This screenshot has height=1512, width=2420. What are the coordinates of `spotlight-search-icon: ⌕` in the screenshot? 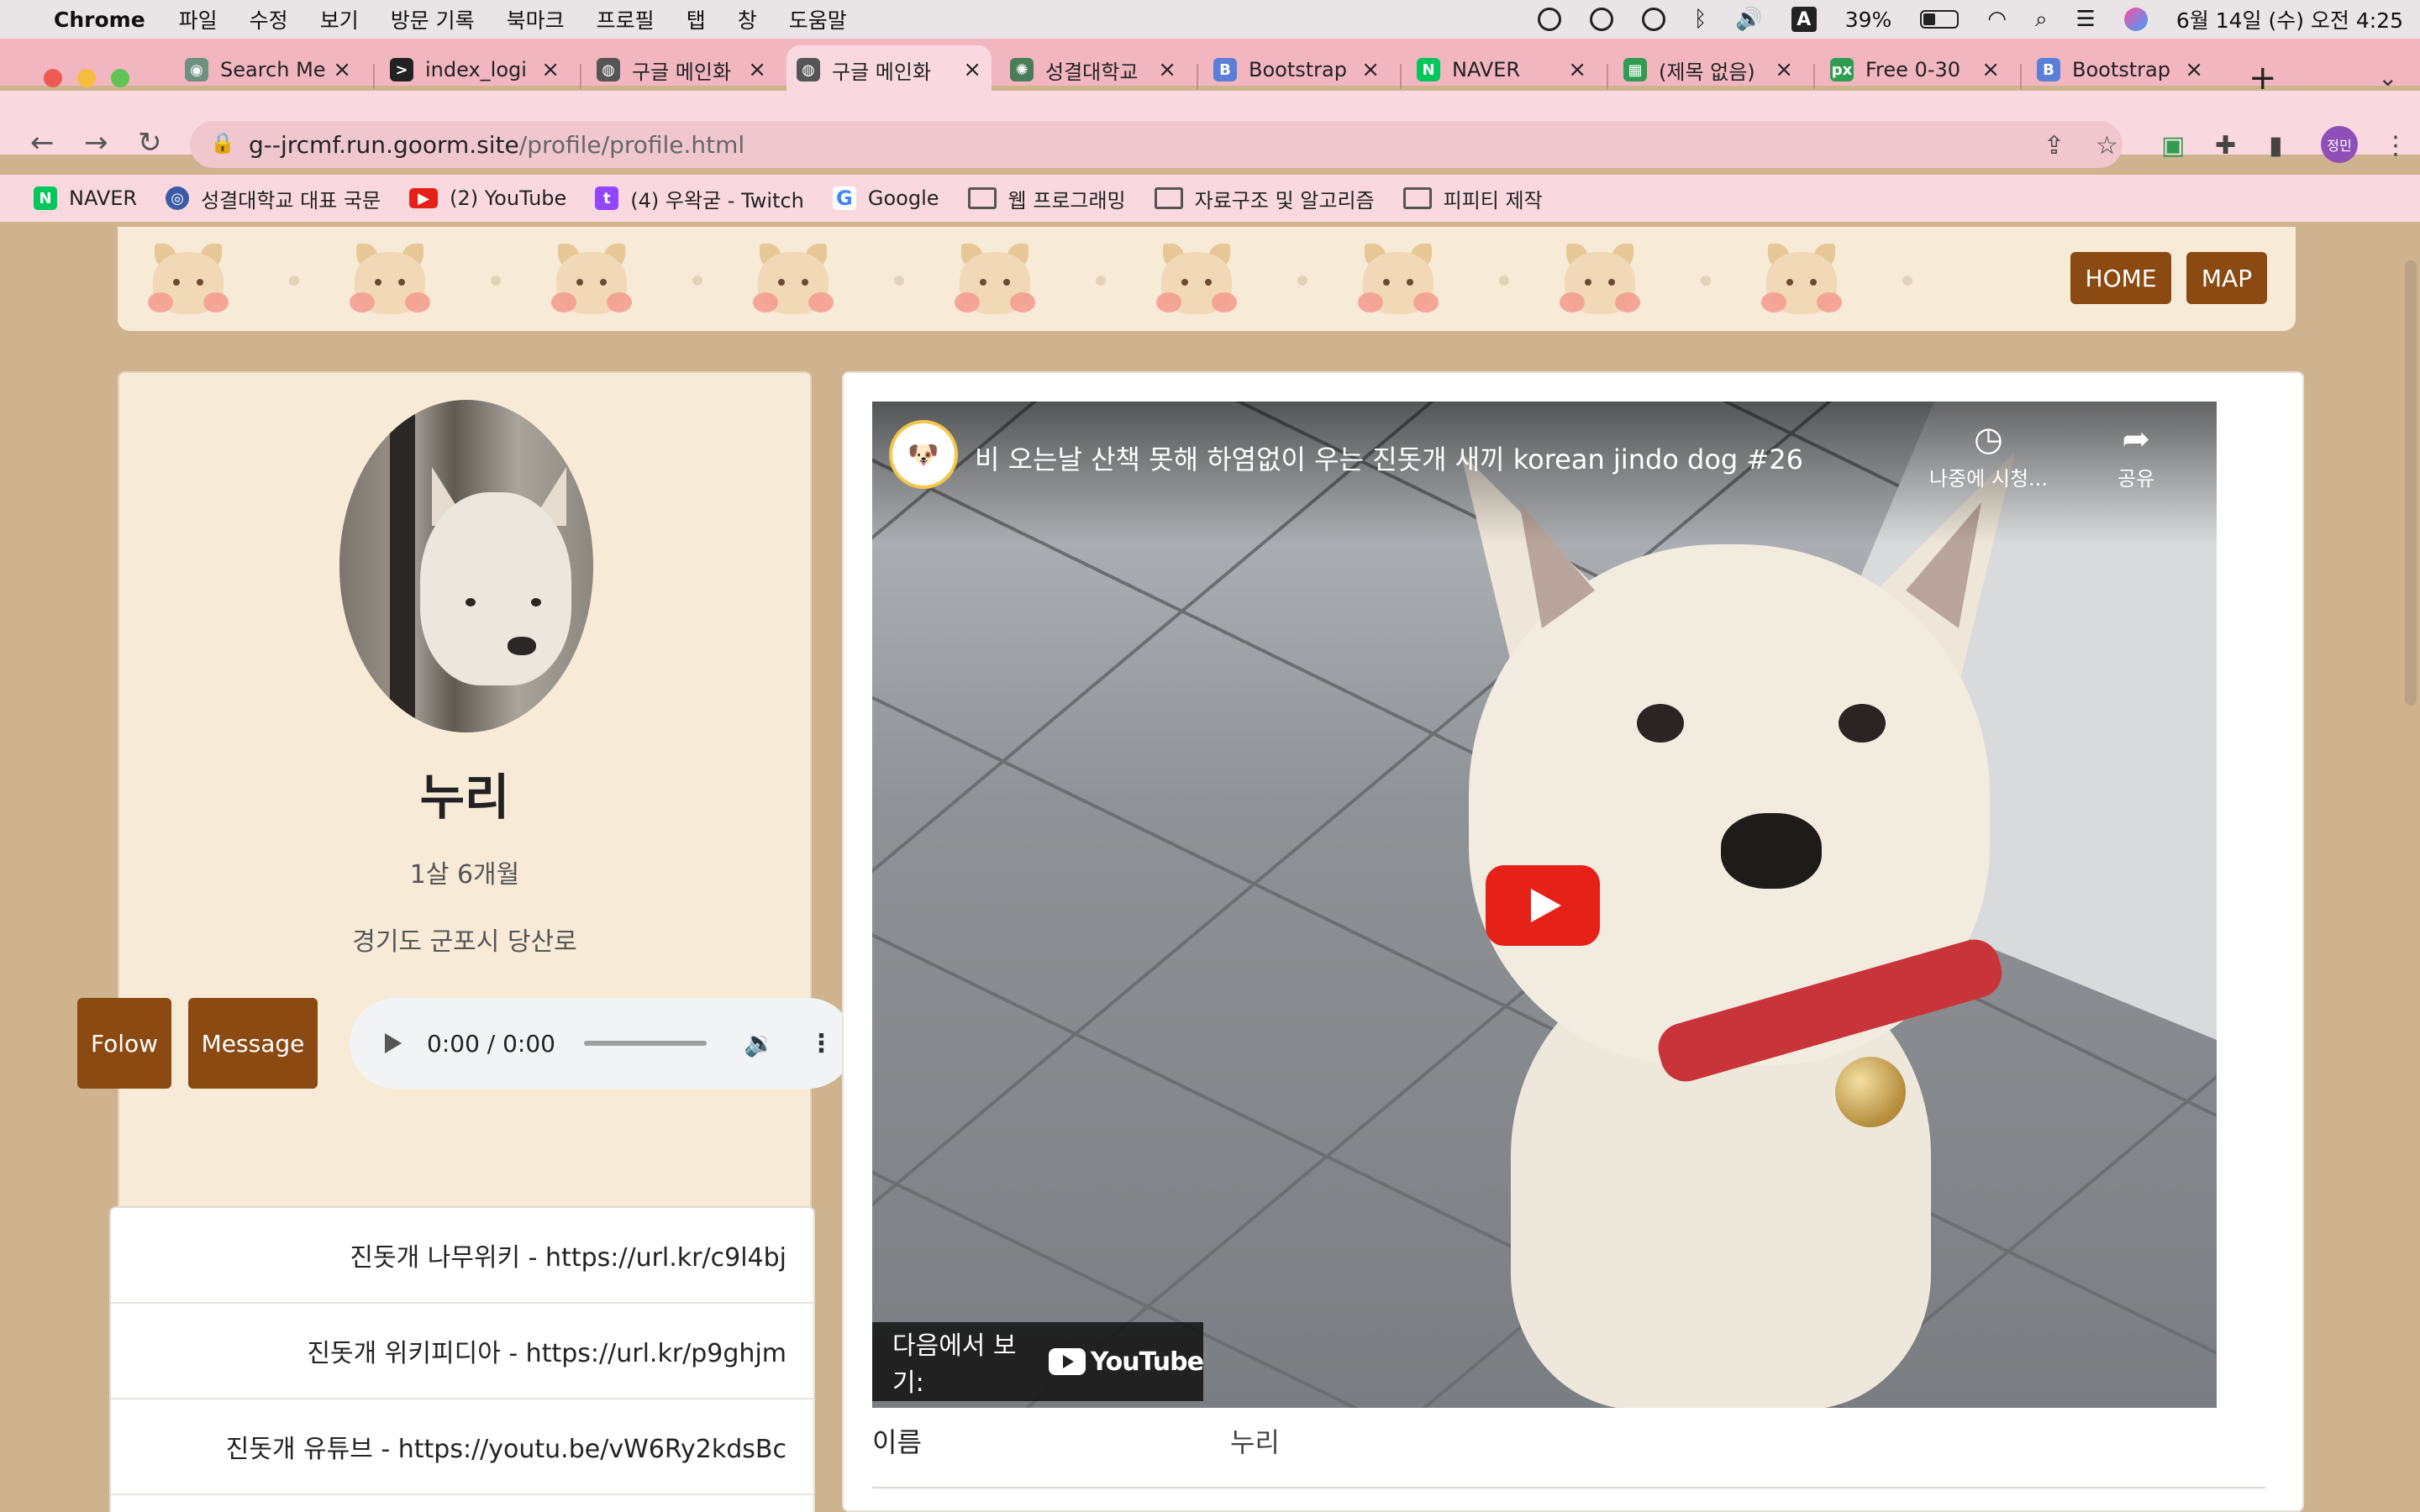 It's located at (2042, 20).